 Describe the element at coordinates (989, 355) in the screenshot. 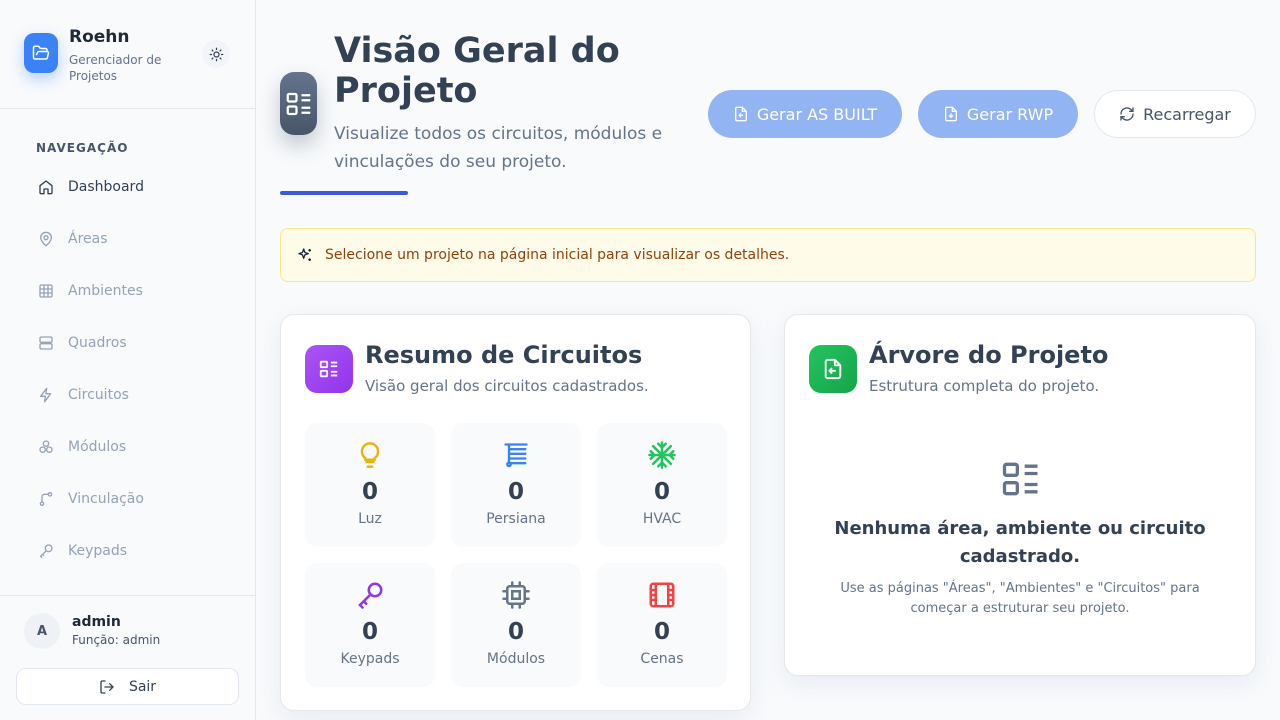

I see `tree-title: Árvore do Projeto` at that location.